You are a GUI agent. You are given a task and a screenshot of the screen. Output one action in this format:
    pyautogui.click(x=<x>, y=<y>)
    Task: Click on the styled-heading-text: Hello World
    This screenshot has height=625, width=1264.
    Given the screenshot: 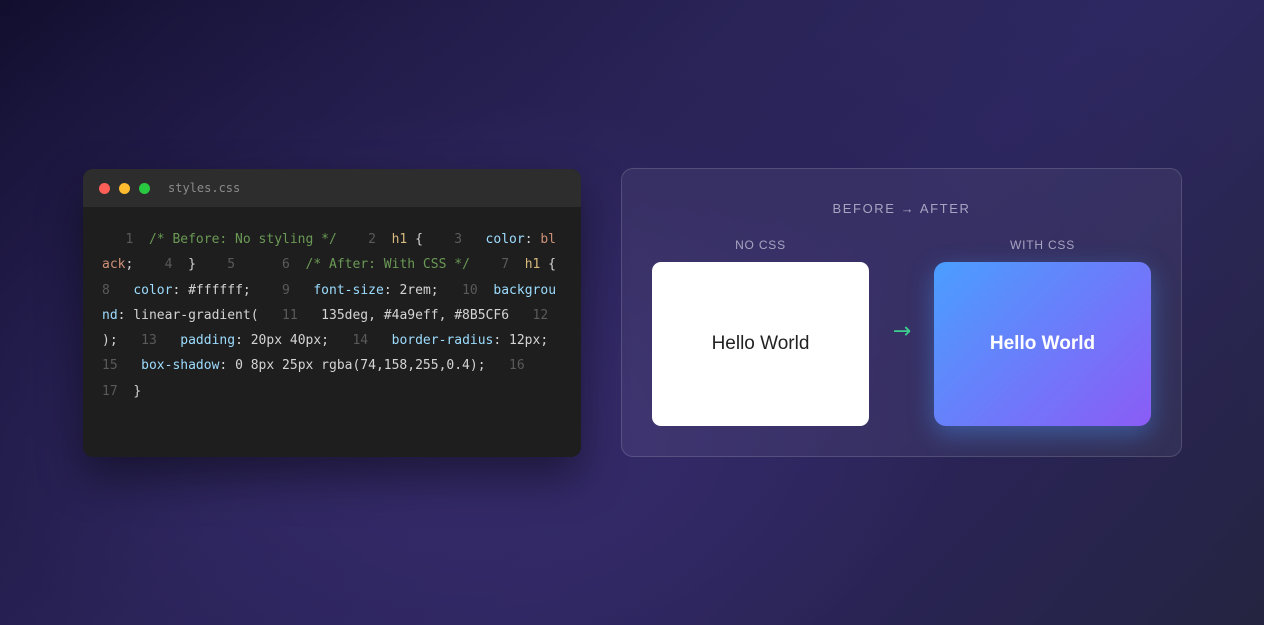 What is the action you would take?
    pyautogui.click(x=1042, y=343)
    